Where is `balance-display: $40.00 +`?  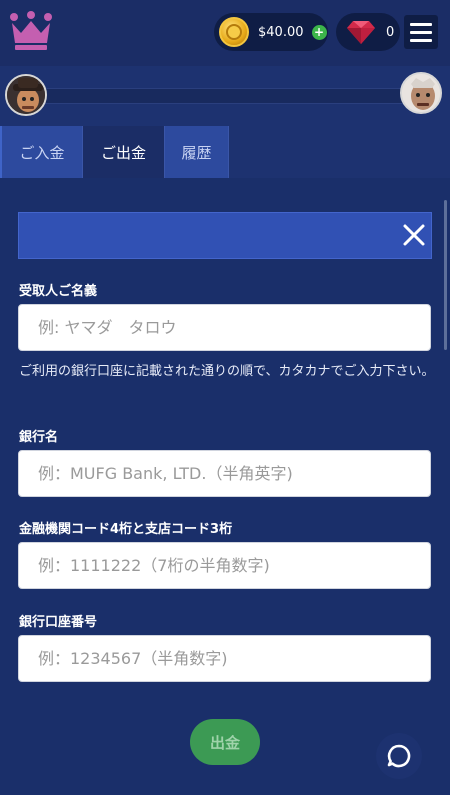 balance-display: $40.00 + is located at coordinates (271, 32).